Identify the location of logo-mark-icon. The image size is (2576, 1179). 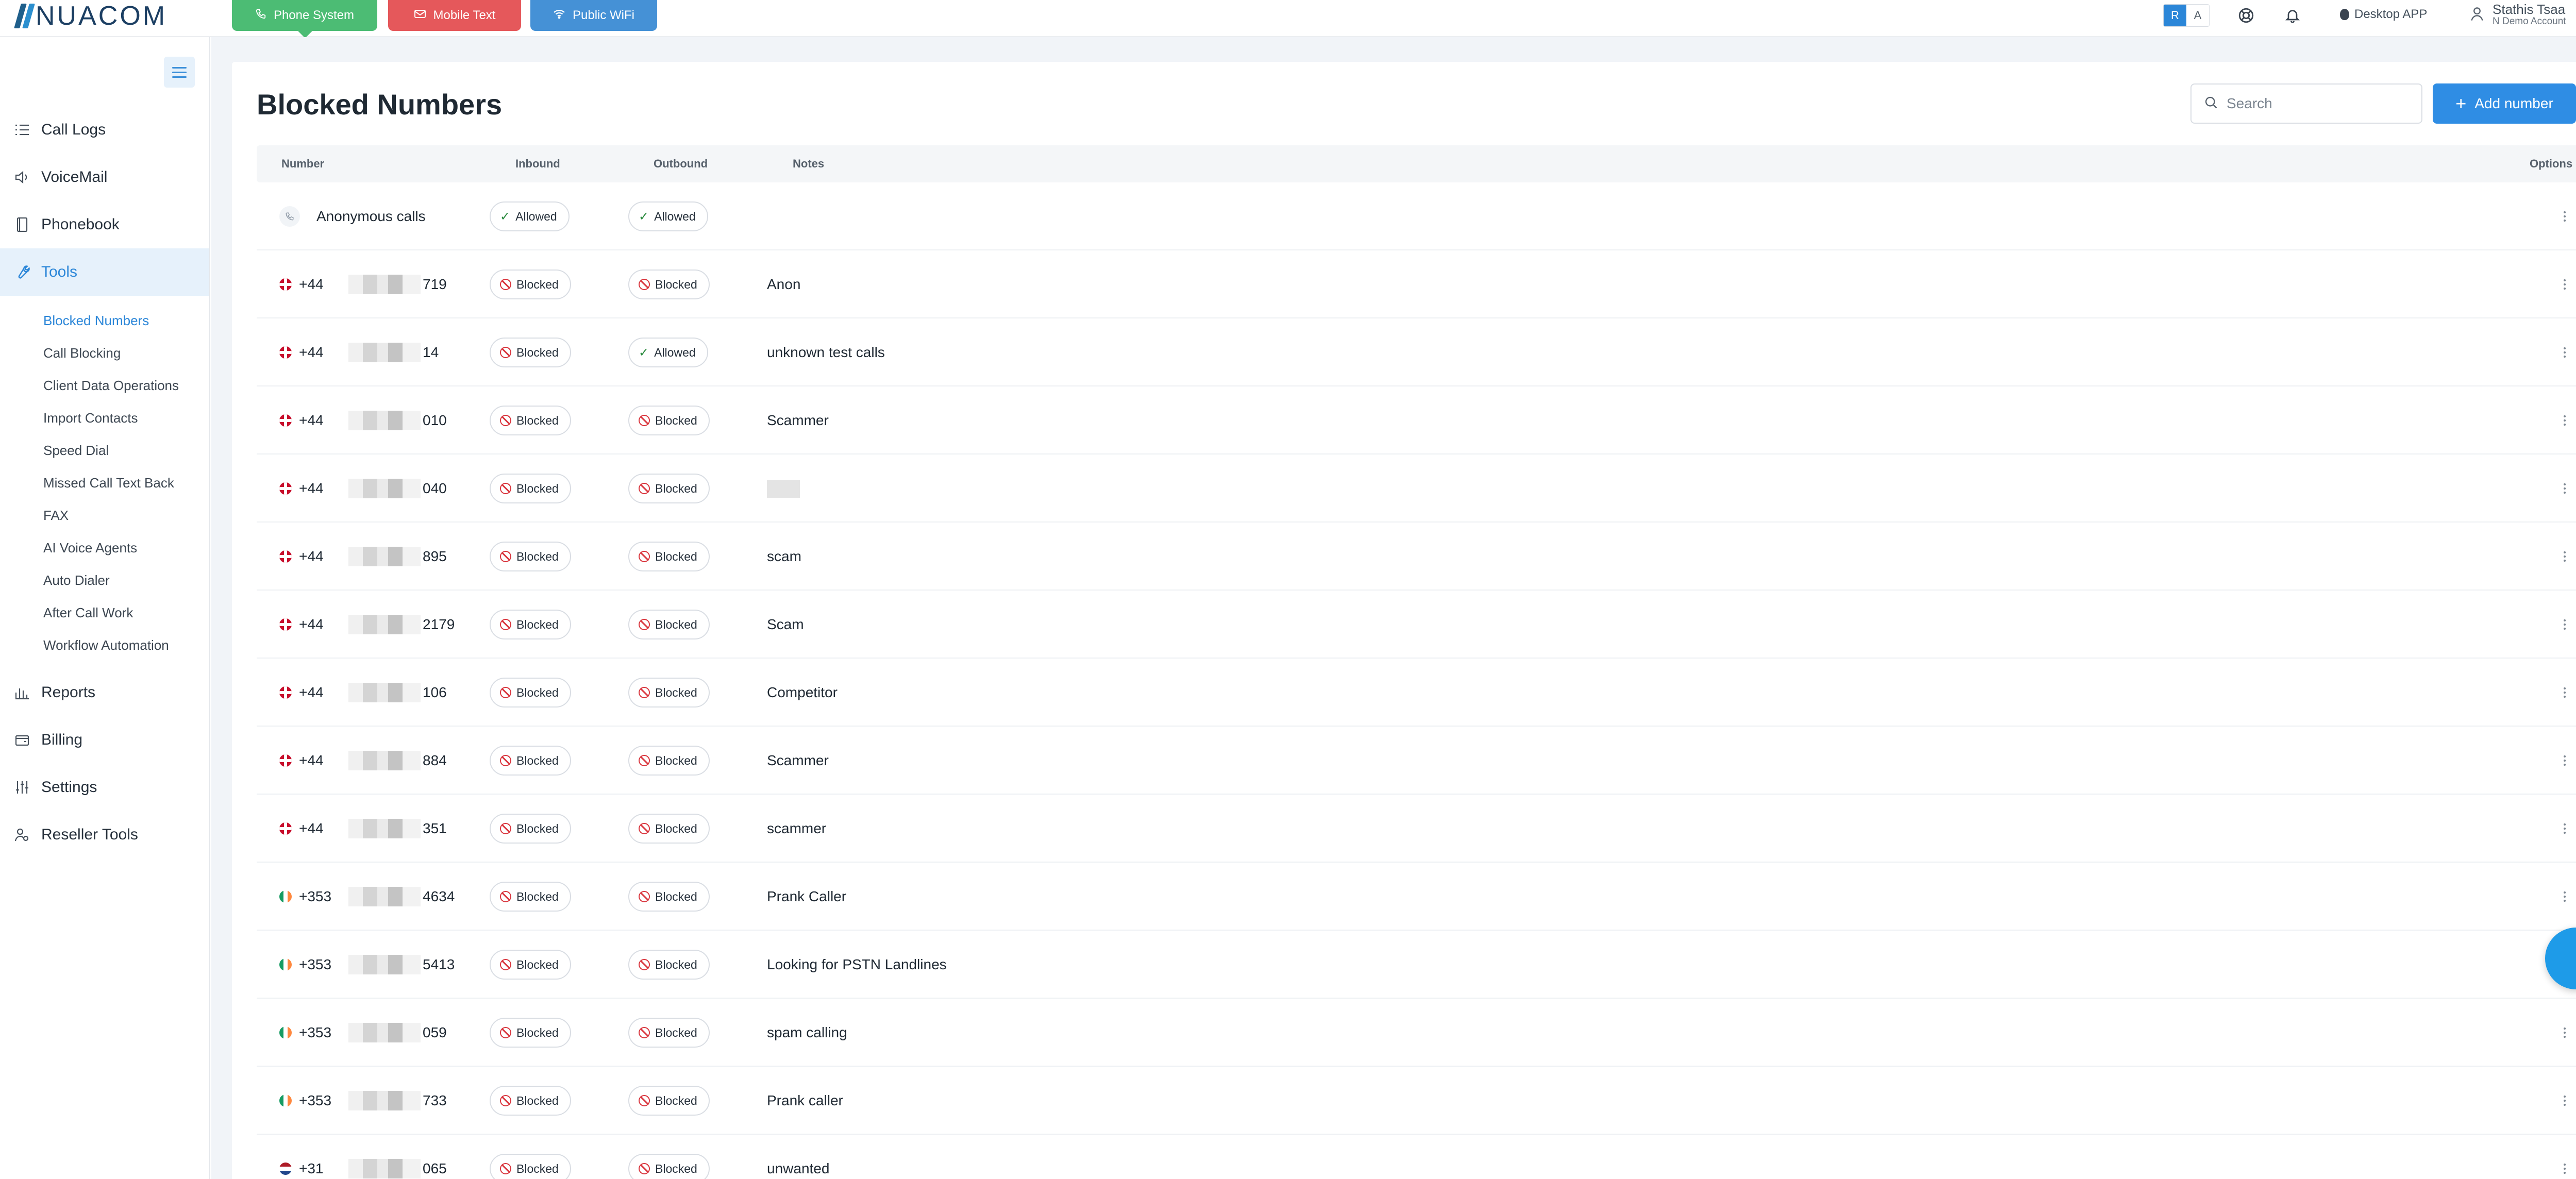
(24, 16).